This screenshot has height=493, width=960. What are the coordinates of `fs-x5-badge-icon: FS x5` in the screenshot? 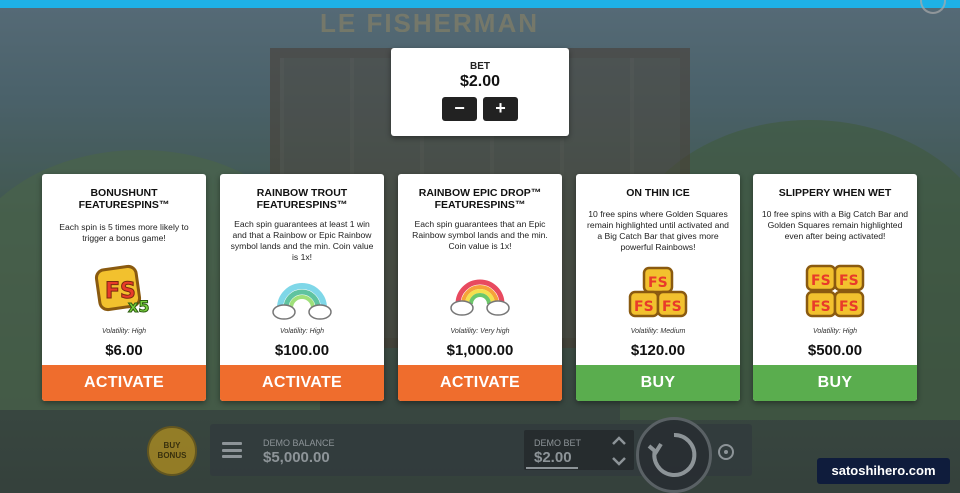 It's located at (122, 290).